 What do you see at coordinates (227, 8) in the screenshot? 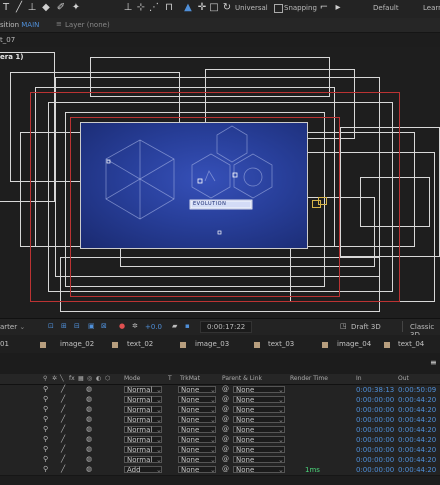
I see `rotate-tool-icon: ↻` at bounding box center [227, 8].